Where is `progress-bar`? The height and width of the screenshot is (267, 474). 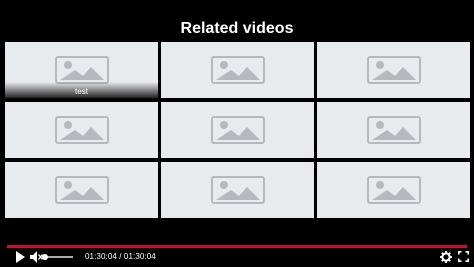 progress-bar is located at coordinates (237, 246).